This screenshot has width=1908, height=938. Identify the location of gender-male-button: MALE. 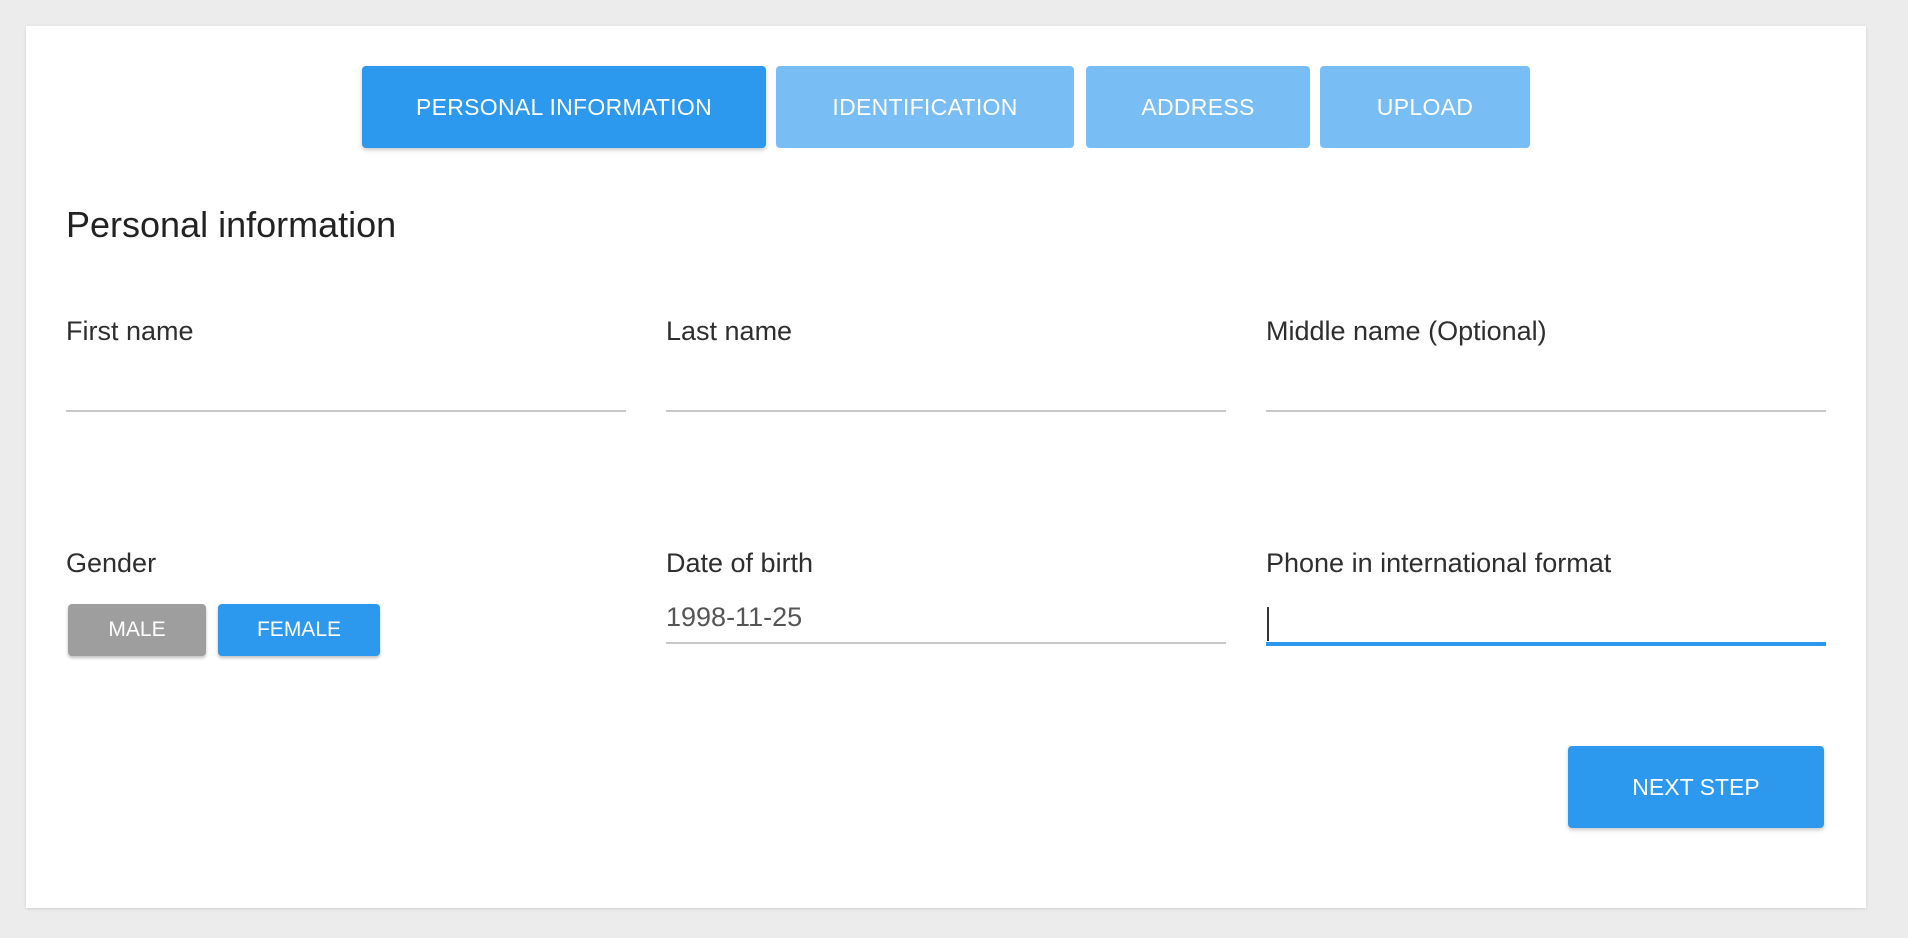
(137, 630).